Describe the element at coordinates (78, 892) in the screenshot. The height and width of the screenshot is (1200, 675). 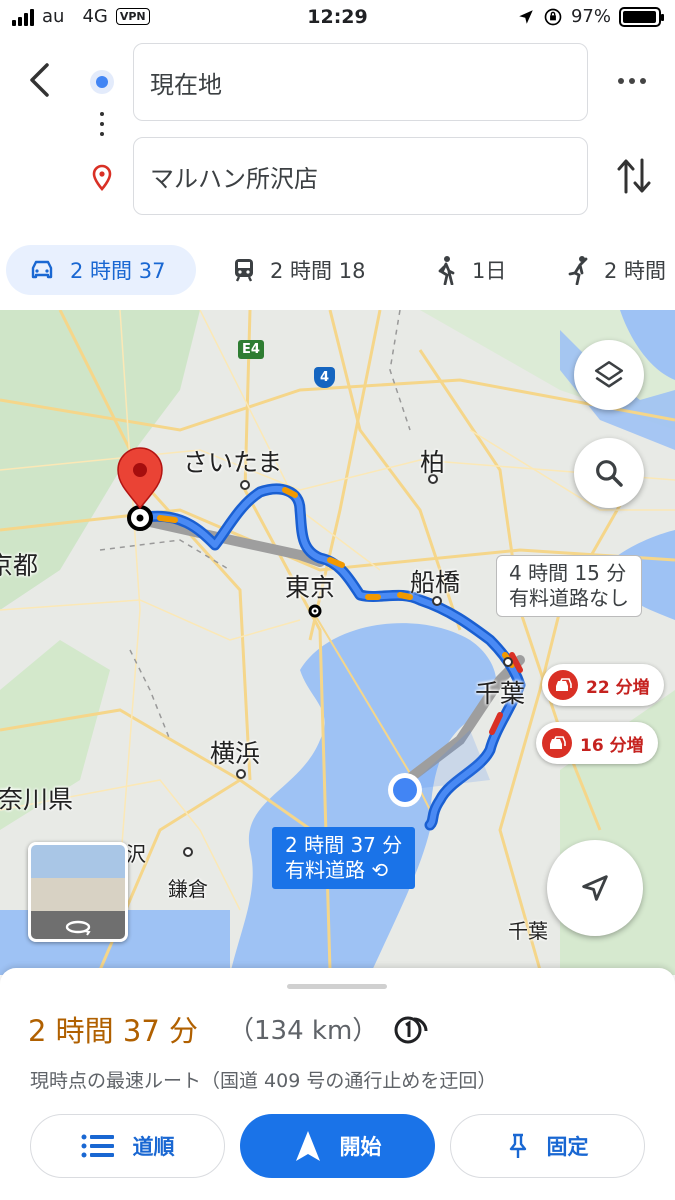
I see `street-view-thumbnail` at that location.